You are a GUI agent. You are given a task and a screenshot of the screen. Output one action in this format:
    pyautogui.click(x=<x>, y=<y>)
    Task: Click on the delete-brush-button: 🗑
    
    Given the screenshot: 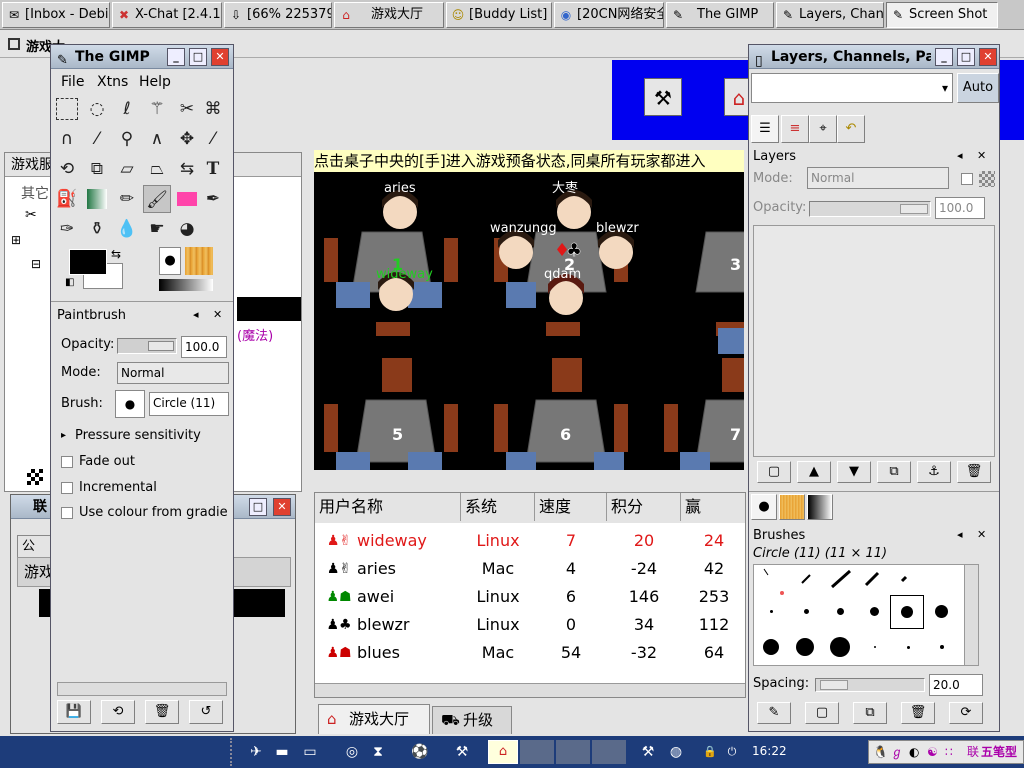 What is the action you would take?
    pyautogui.click(x=918, y=713)
    